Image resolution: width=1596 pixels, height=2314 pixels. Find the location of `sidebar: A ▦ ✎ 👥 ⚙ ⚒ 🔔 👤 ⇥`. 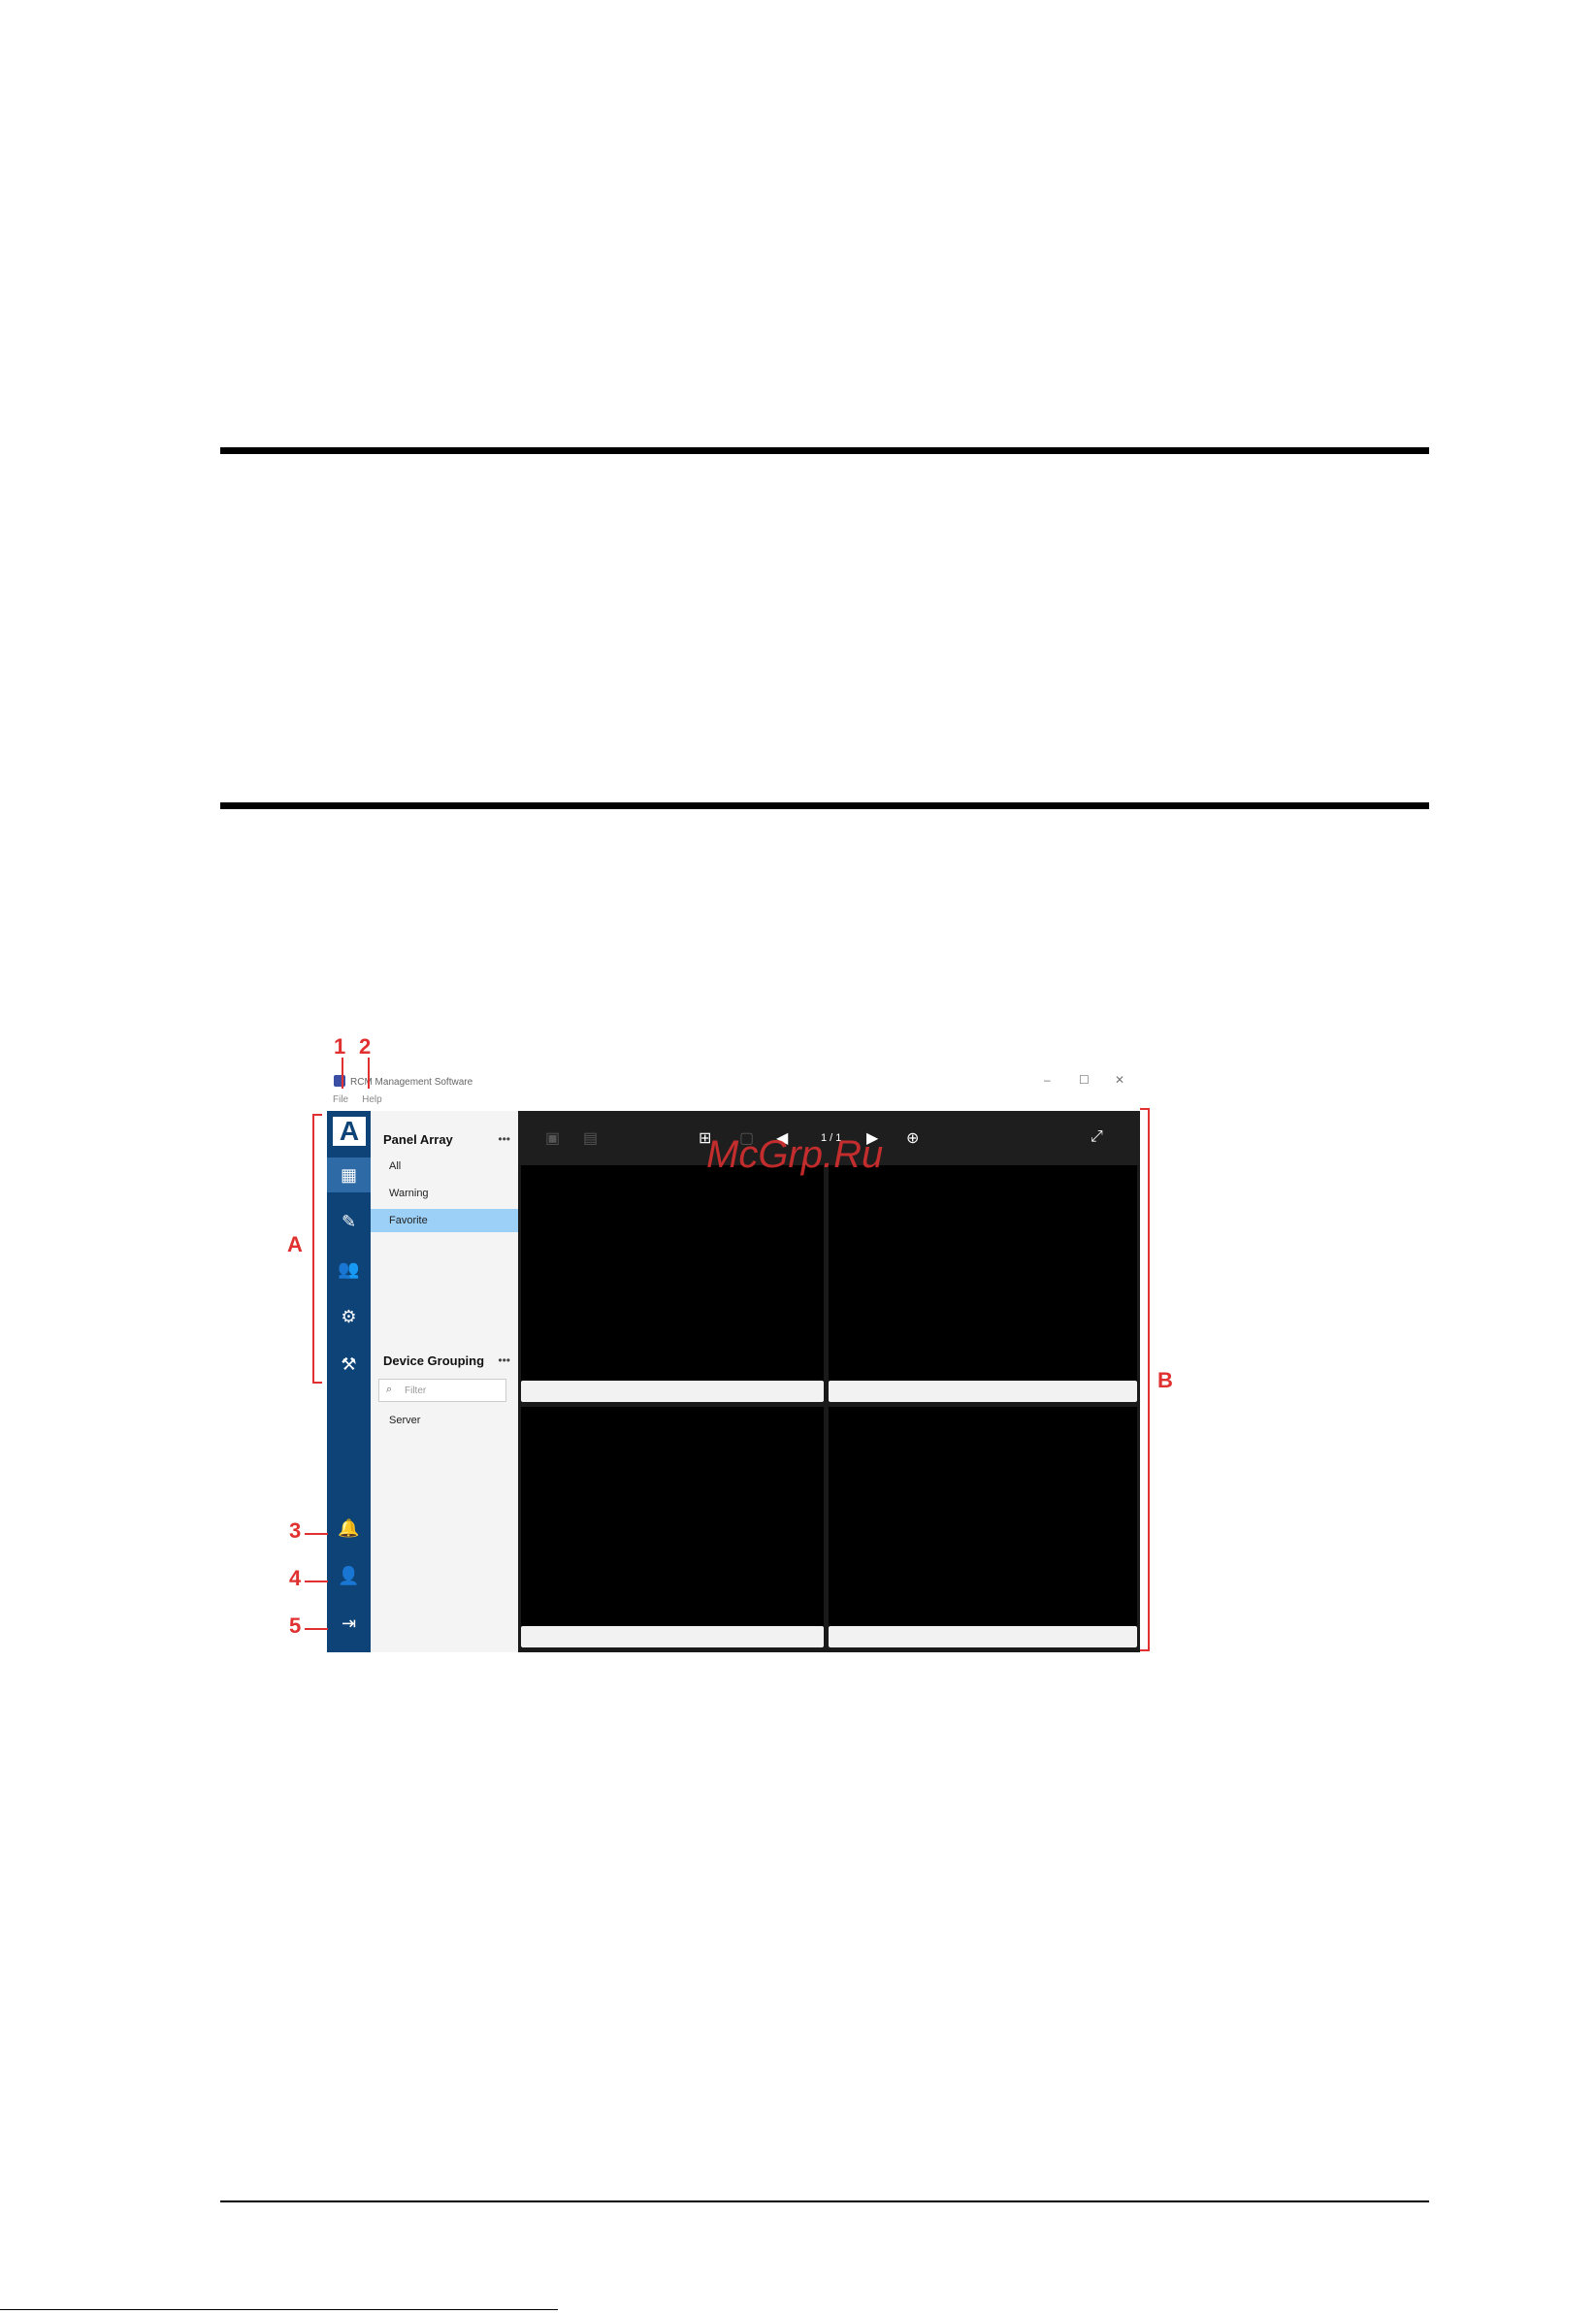

sidebar: A ▦ ✎ 👥 ⚙ ⚒ 🔔 👤 ⇥ is located at coordinates (349, 1381).